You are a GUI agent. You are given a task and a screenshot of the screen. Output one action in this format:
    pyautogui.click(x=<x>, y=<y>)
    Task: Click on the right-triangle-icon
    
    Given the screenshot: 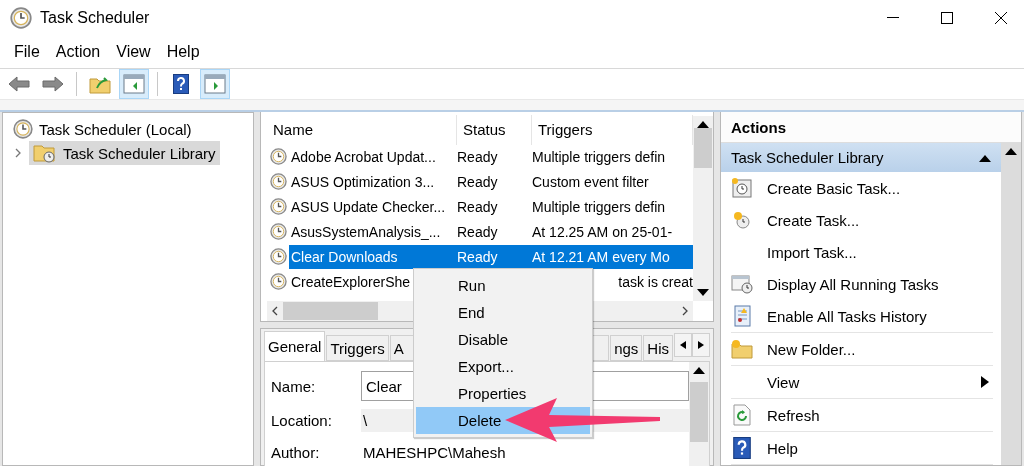 What is the action you would take?
    pyautogui.click(x=701, y=345)
    